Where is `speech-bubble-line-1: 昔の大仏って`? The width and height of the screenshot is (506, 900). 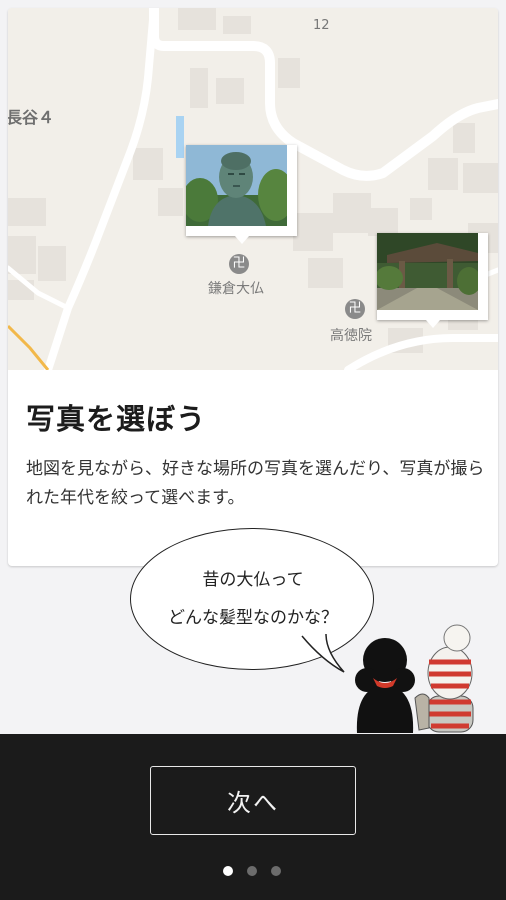 speech-bubble-line-1: 昔の大仏って is located at coordinates (253, 580).